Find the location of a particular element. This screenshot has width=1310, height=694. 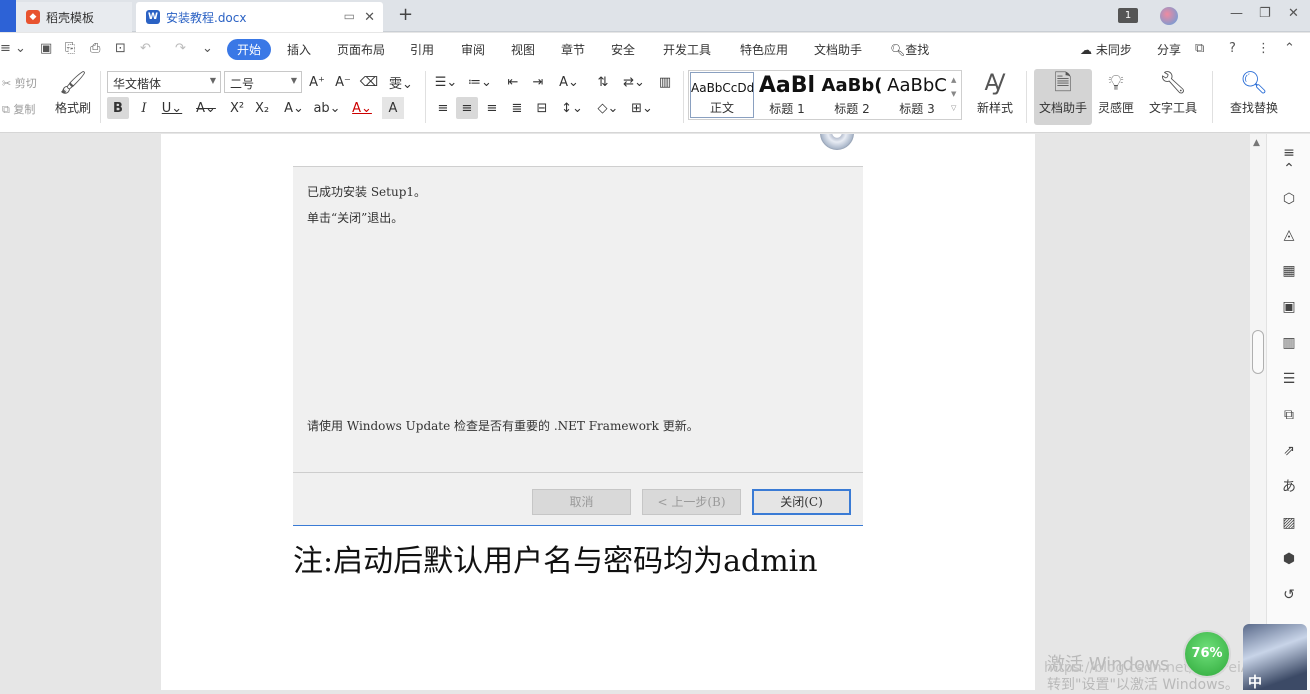

char-shading-icon: A is located at coordinates (393, 108).